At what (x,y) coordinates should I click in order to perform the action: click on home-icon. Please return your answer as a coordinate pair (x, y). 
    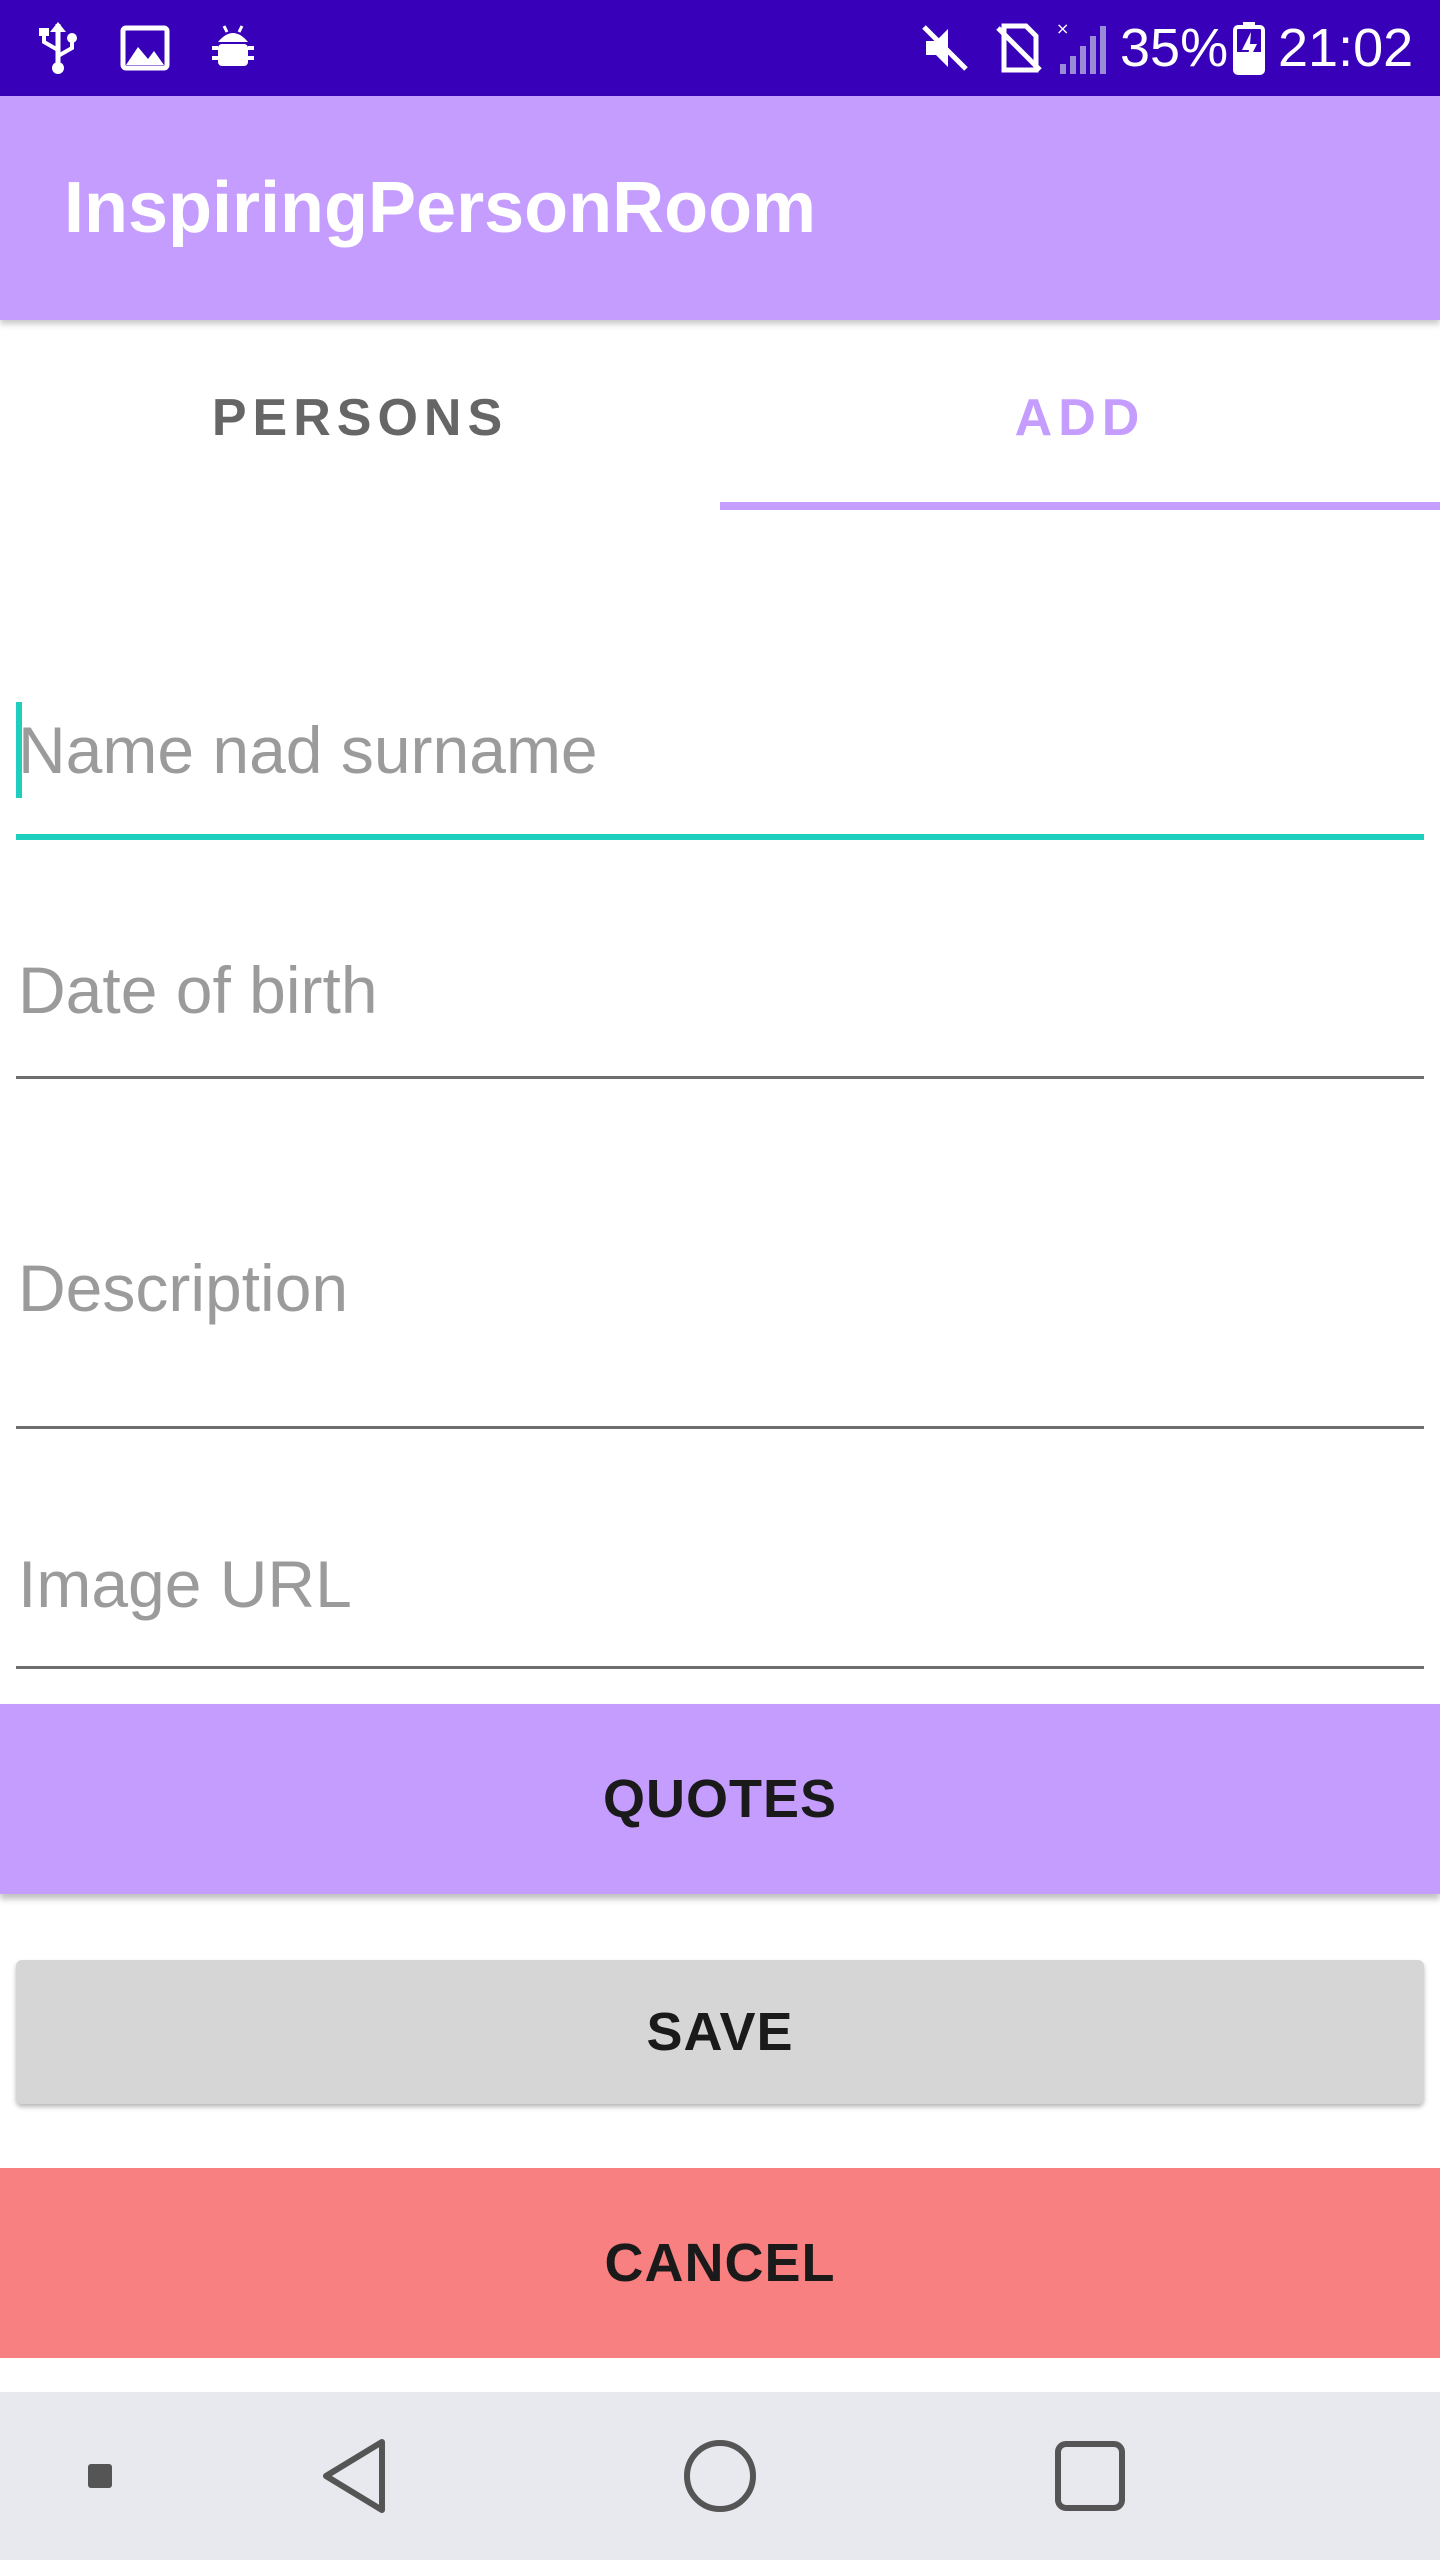
    Looking at the image, I should click on (720, 2476).